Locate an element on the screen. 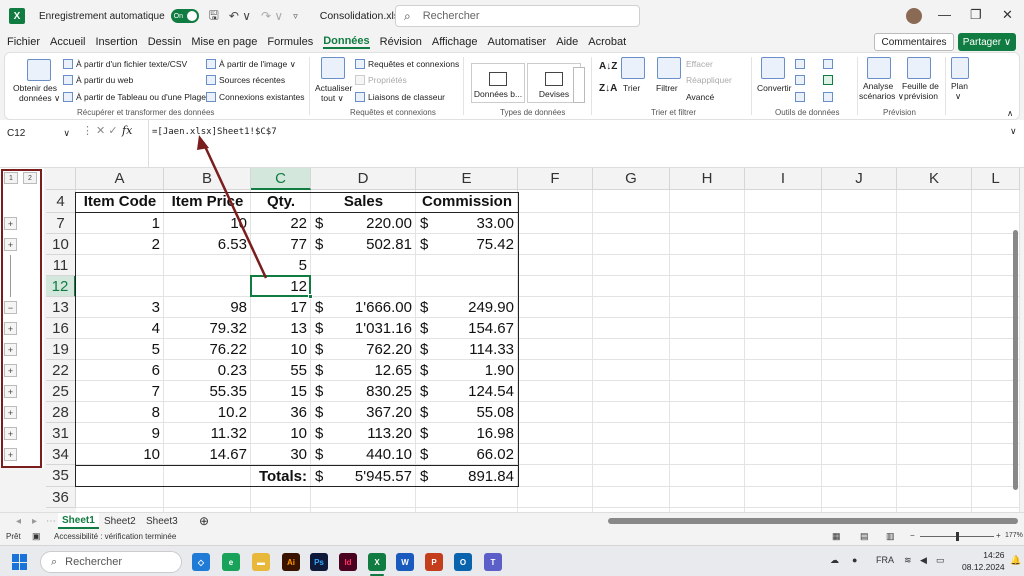  menu-tab-0: Fichier is located at coordinates (23, 42).